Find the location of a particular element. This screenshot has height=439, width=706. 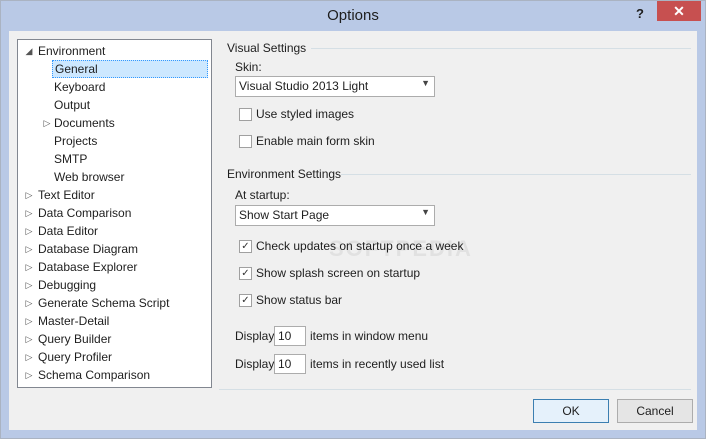

tree-item-label: Projects is located at coordinates (76, 141).